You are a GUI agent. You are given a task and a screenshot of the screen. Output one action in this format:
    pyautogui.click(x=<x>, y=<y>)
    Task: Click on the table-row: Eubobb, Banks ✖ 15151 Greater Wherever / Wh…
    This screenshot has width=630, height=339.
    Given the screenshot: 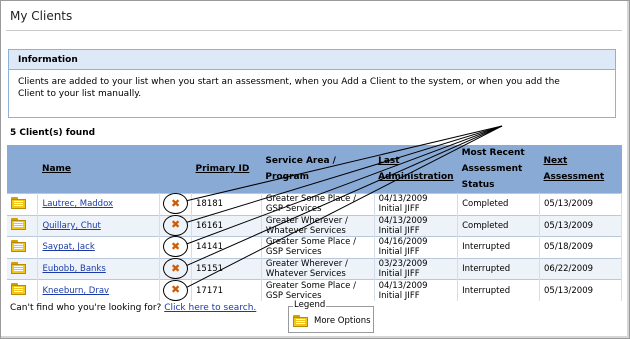 What is the action you would take?
    pyautogui.click(x=314, y=268)
    